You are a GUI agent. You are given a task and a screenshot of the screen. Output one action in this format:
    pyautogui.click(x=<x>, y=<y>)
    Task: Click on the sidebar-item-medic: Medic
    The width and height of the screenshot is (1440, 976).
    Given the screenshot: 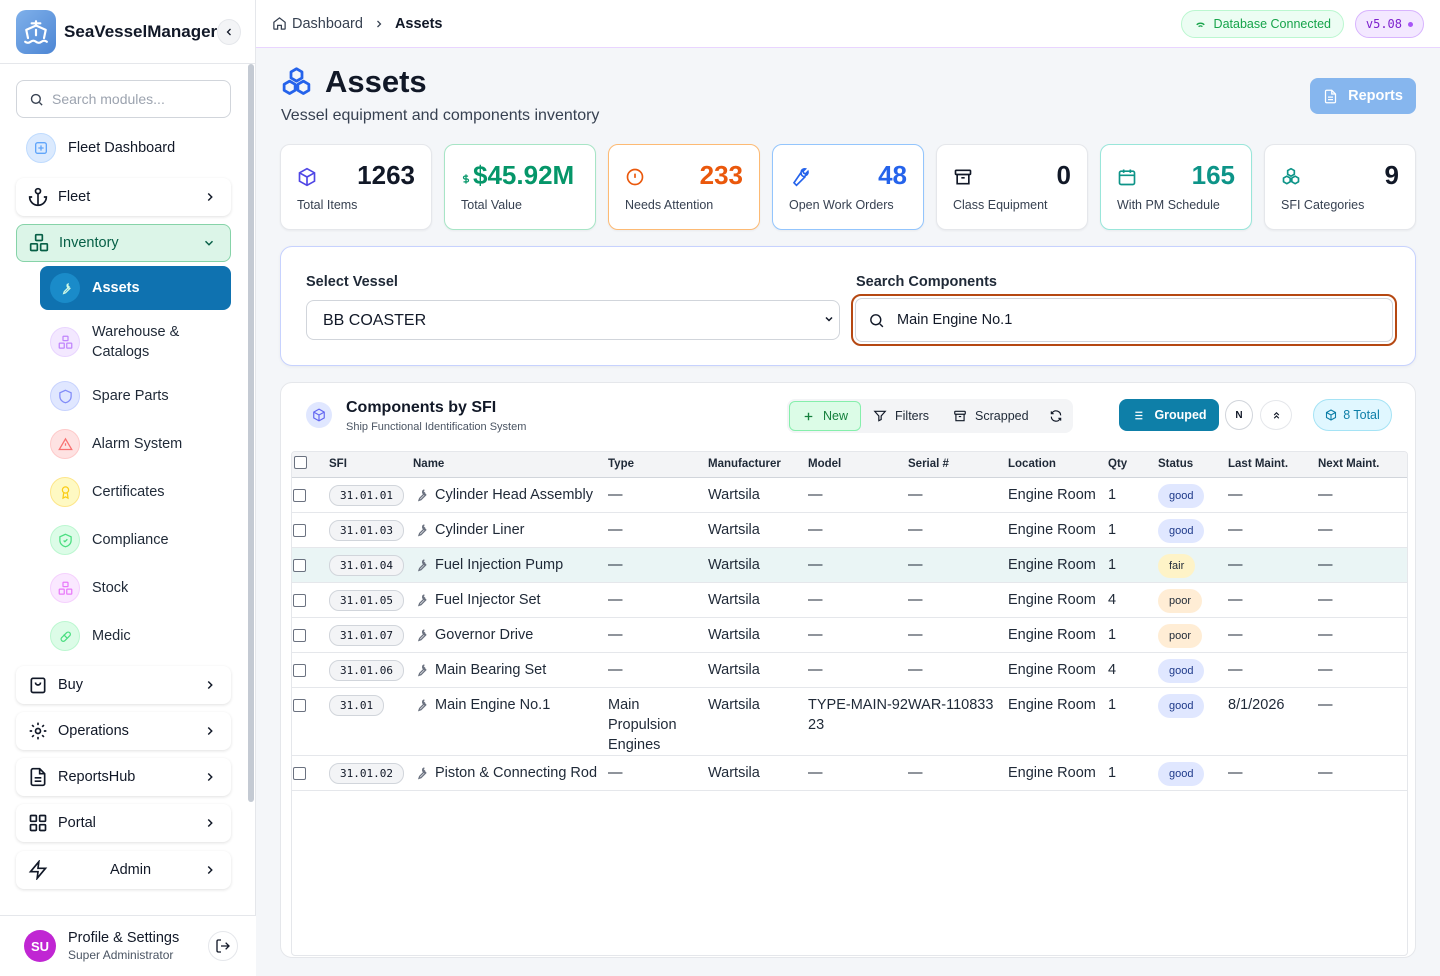 What is the action you would take?
    pyautogui.click(x=135, y=636)
    